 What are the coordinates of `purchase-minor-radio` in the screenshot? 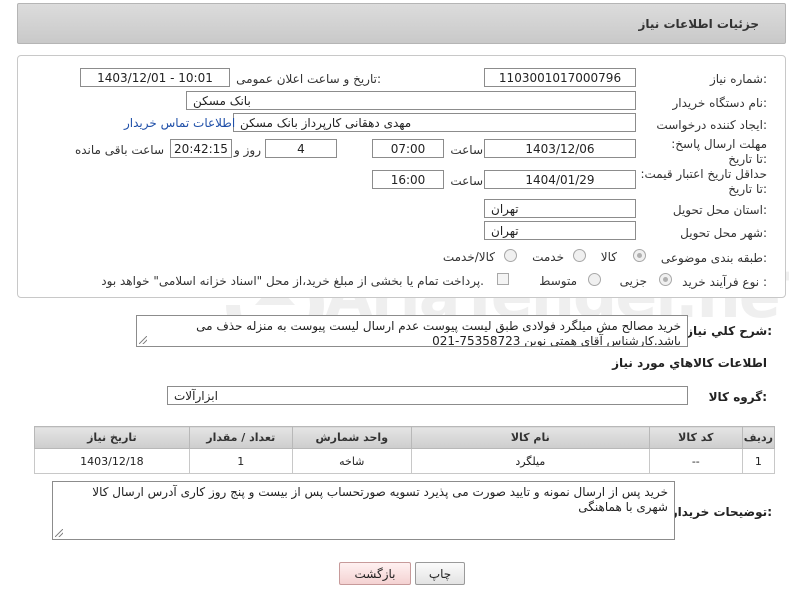 It's located at (665, 279).